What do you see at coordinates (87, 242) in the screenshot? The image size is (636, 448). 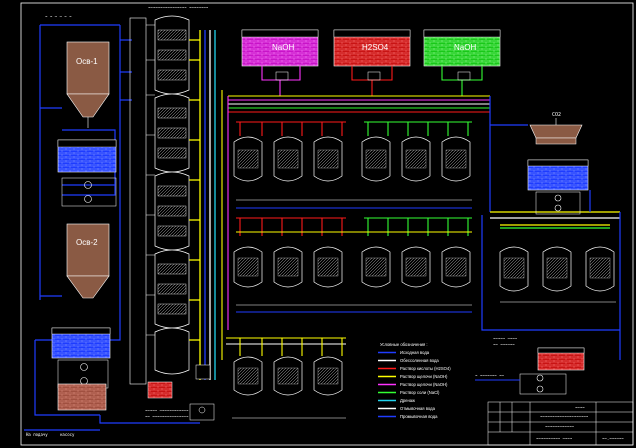 I see `clarifier-2-label: Осв-2` at bounding box center [87, 242].